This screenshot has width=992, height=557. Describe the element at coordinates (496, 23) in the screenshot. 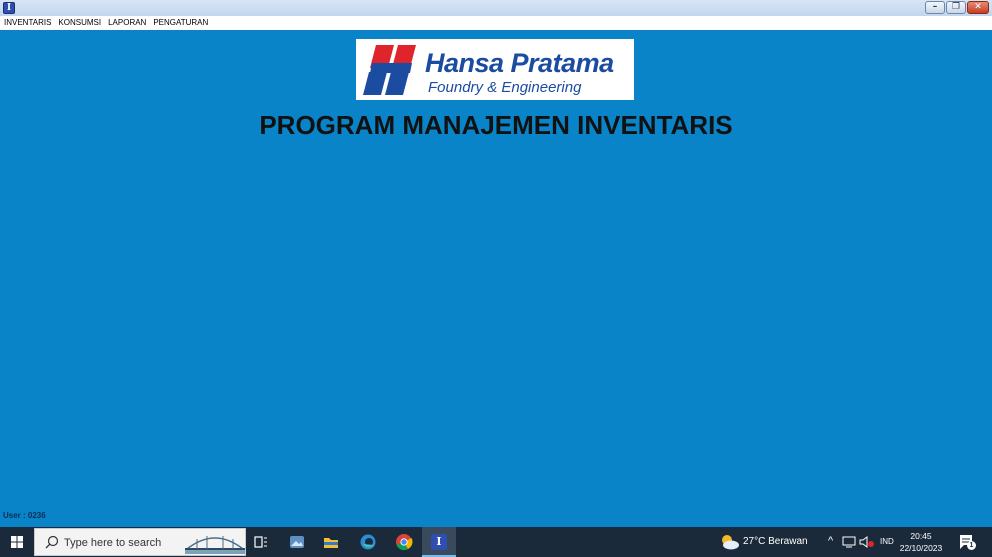

I see `menu-bar: INVENTARIS KONSUMSI LAPORAN PENGATURAN` at that location.